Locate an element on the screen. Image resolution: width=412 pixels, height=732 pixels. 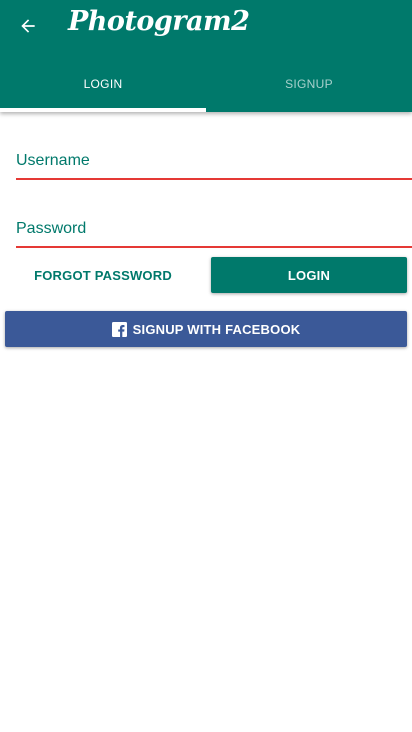
tab-login: LOGIN is located at coordinates (103, 84).